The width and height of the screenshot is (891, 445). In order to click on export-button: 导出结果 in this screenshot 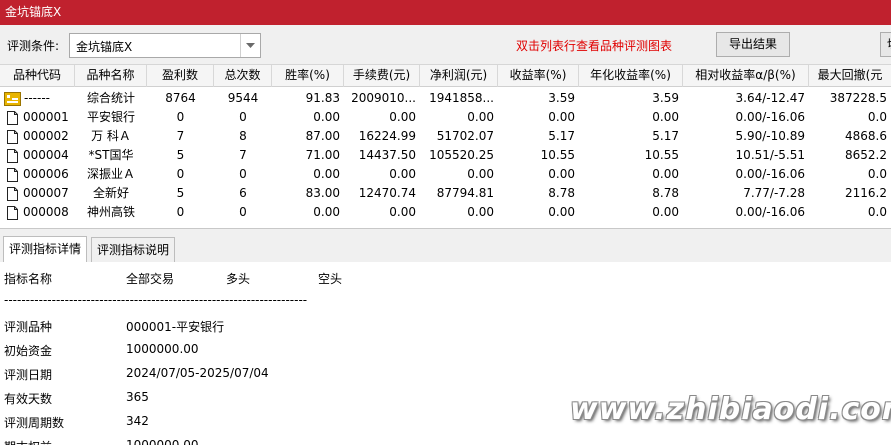, I will do `click(753, 44)`.